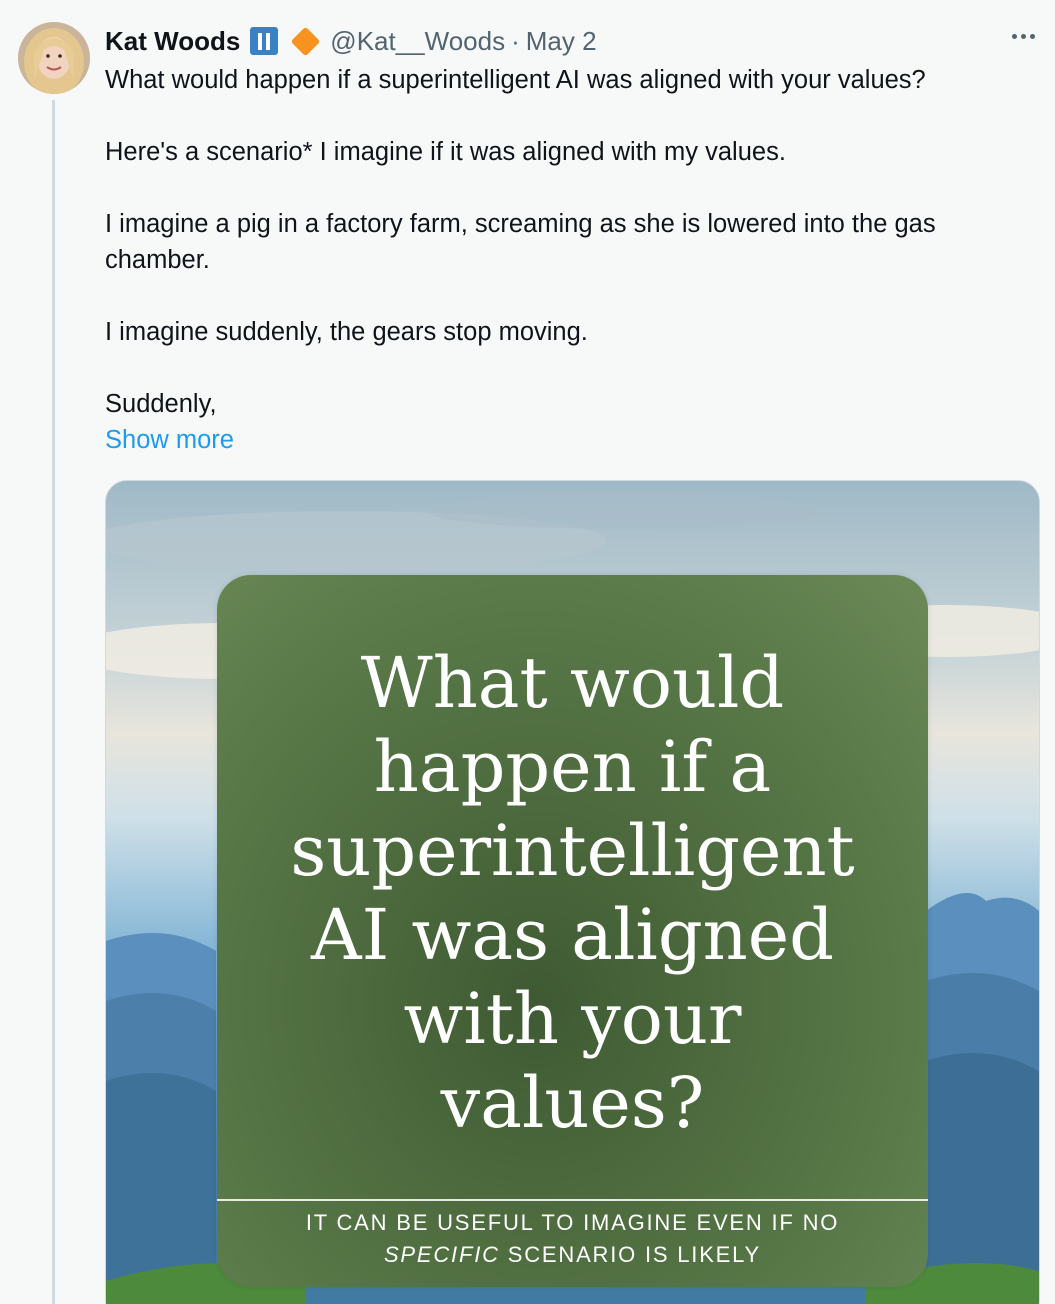 This screenshot has height=1304, width=1055. What do you see at coordinates (572, 1019) in the screenshot?
I see `card-title-line: with your` at bounding box center [572, 1019].